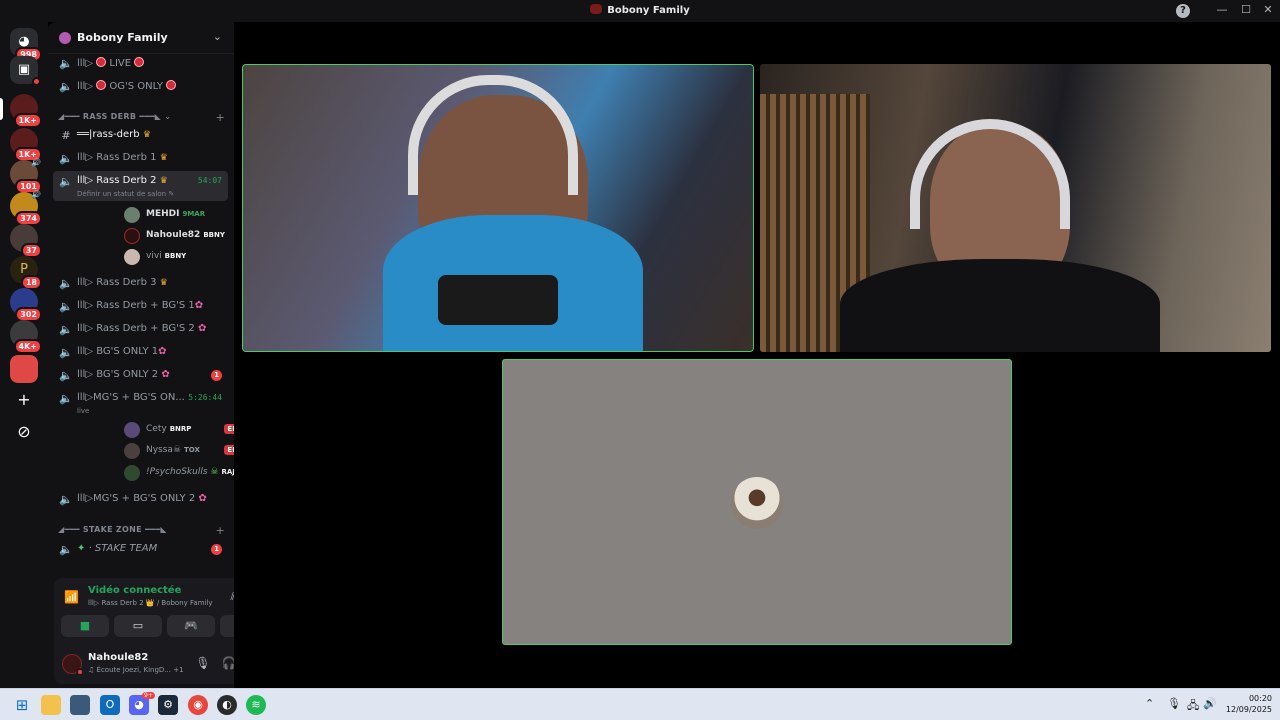 This screenshot has width=1280, height=720. I want to click on channel-og-only: 🔈 lll▷ OG'S ONLY, so click(140, 86).